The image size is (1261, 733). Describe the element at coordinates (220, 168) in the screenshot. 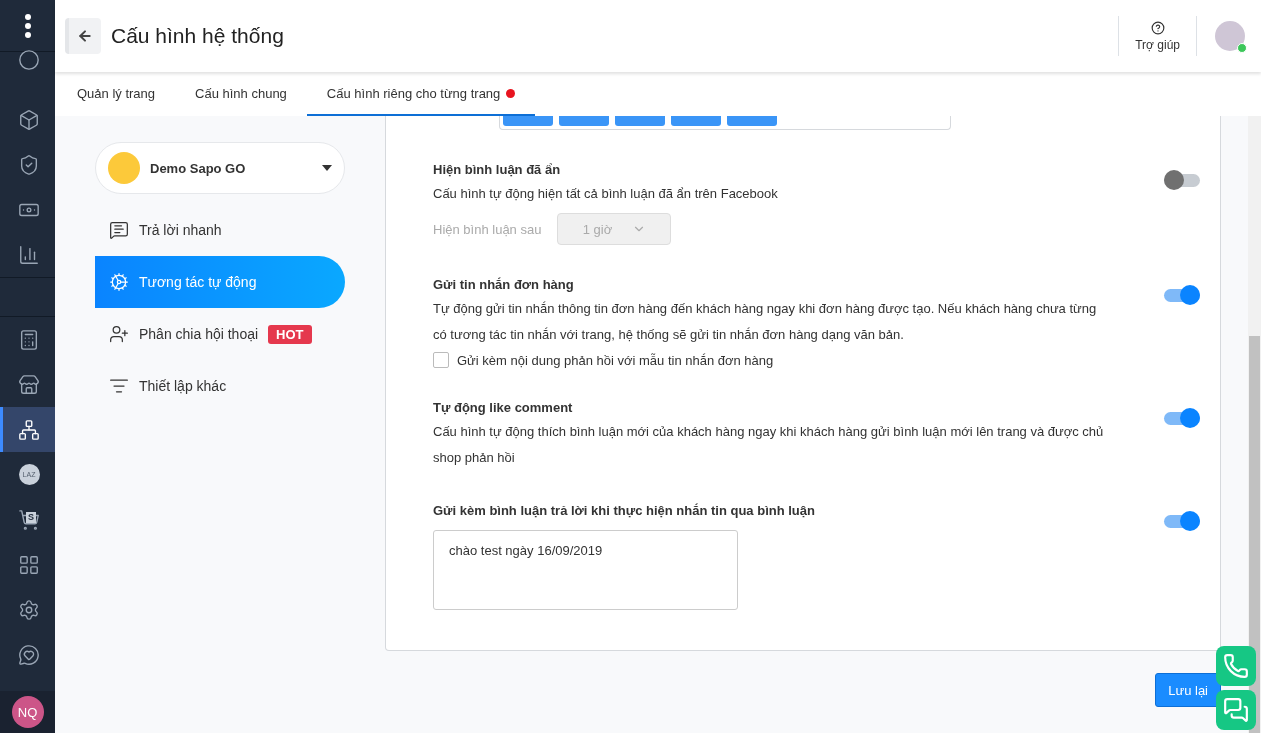

I see `page-select: Demo Sapo GO` at that location.